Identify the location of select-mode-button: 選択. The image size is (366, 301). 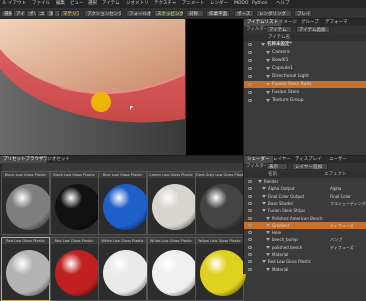
(7, 13).